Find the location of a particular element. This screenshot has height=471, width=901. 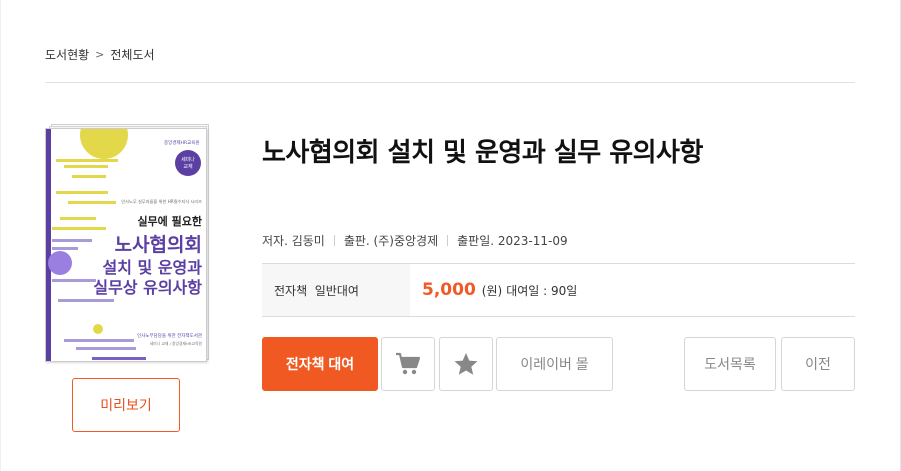

price-unit: (원) is located at coordinates (492, 290).